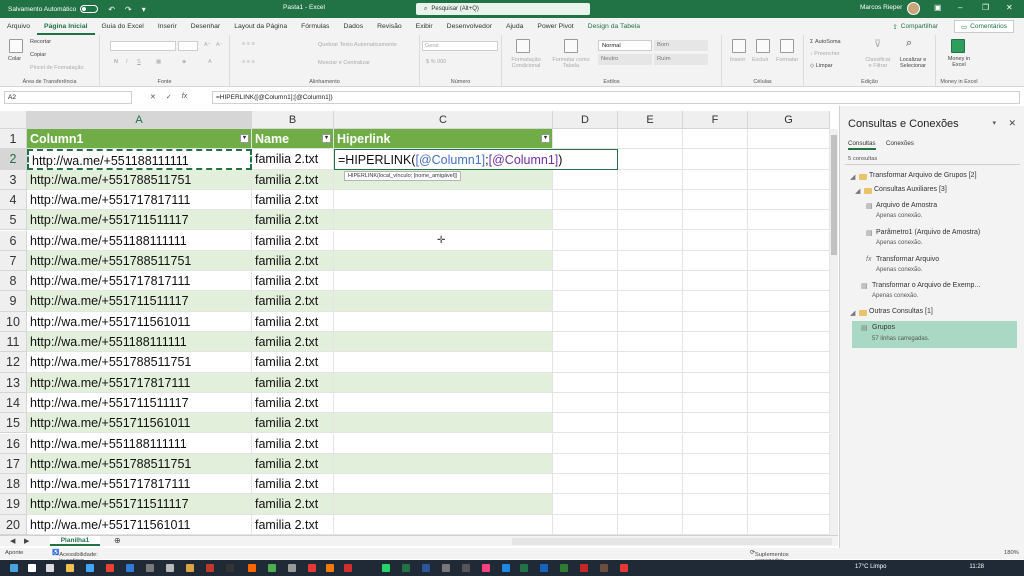 The height and width of the screenshot is (576, 1024). Describe the element at coordinates (89, 9) in the screenshot. I see `autosave-toggle` at that location.